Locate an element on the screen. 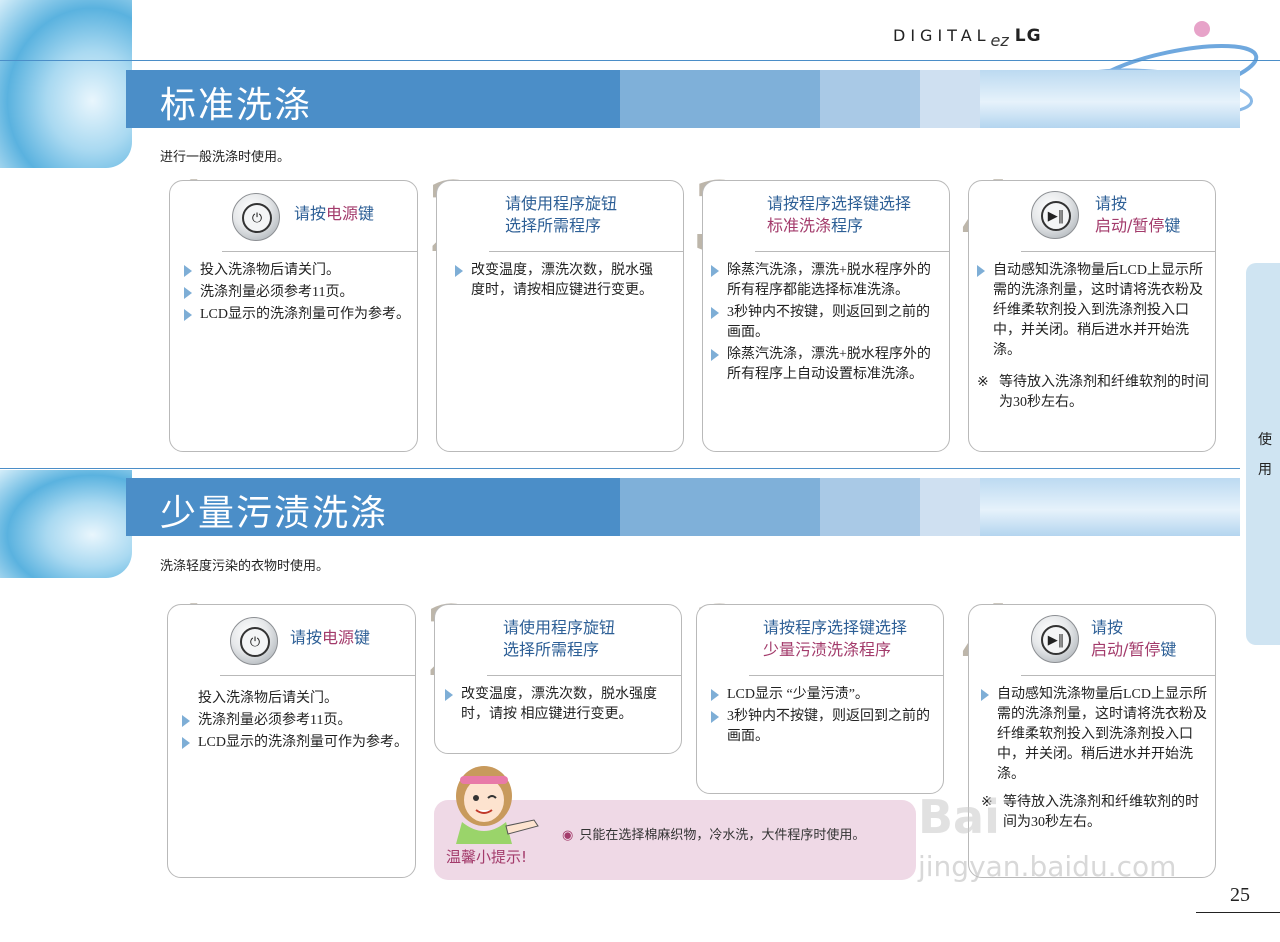 The width and height of the screenshot is (1280, 942). section-title: 少量污渍洗涤 is located at coordinates (274, 513).